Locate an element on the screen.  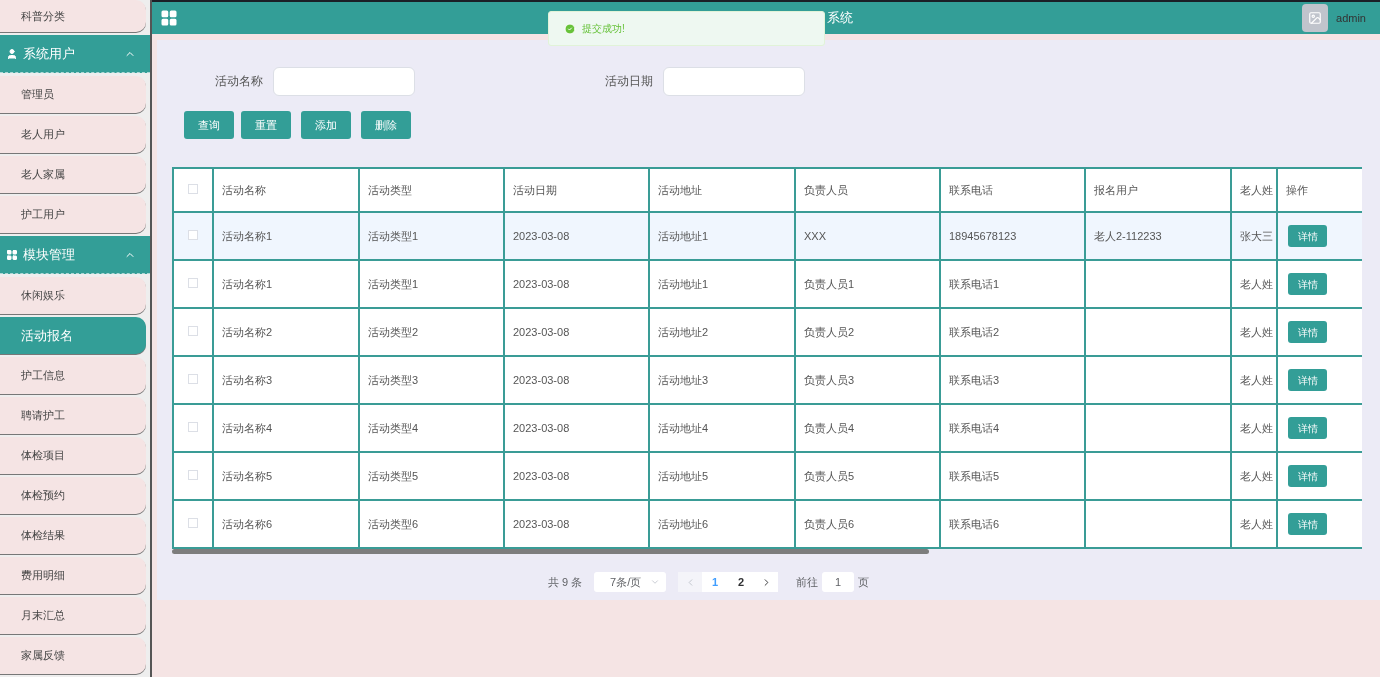
table-cell: 老人2-112233 is located at coordinates (1128, 235).